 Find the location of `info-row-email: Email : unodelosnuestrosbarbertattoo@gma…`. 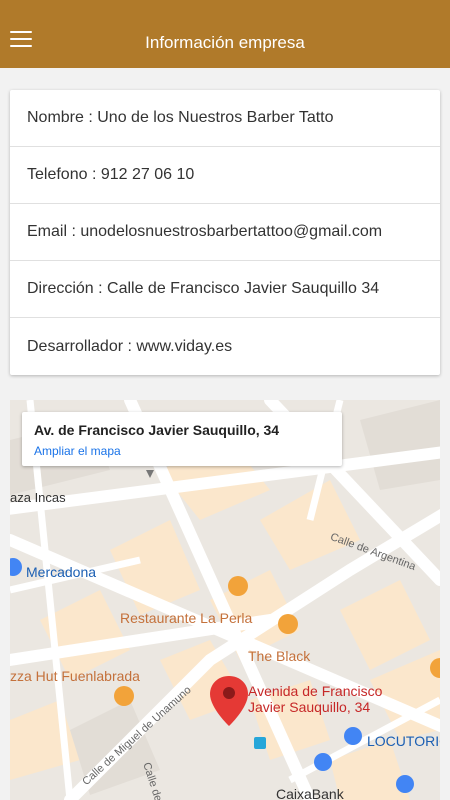

info-row-email: Email : unodelosnuestrosbarbertattoo@gma… is located at coordinates (225, 232).